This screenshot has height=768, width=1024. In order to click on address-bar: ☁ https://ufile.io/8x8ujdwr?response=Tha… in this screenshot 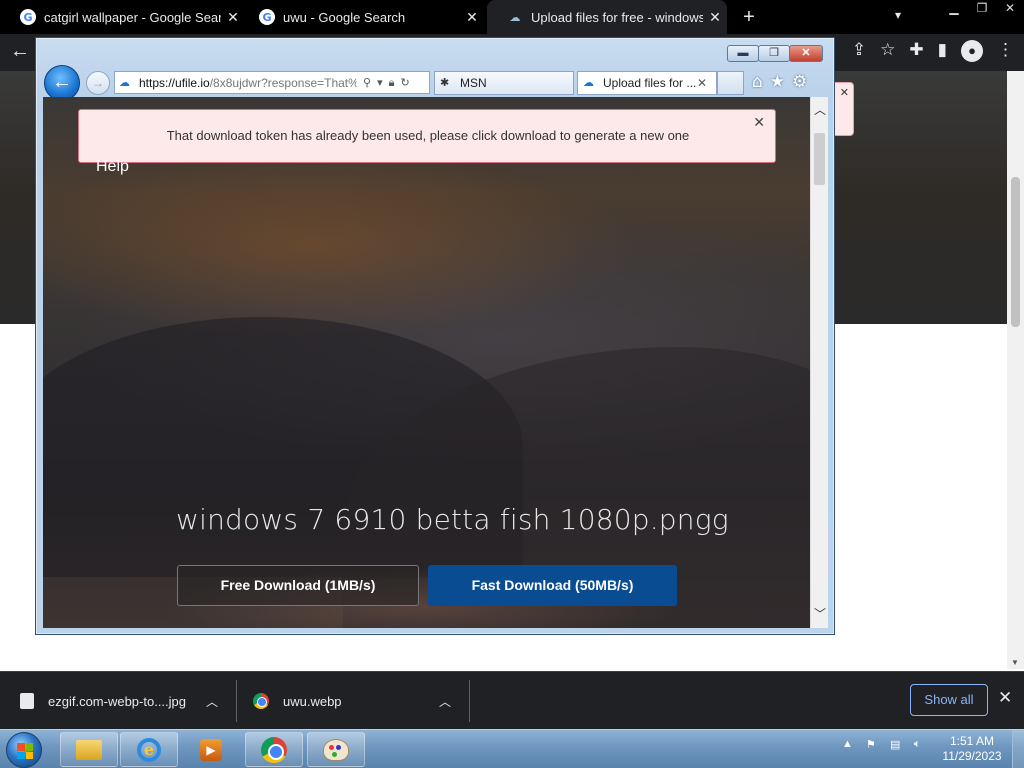, I will do `click(272, 82)`.